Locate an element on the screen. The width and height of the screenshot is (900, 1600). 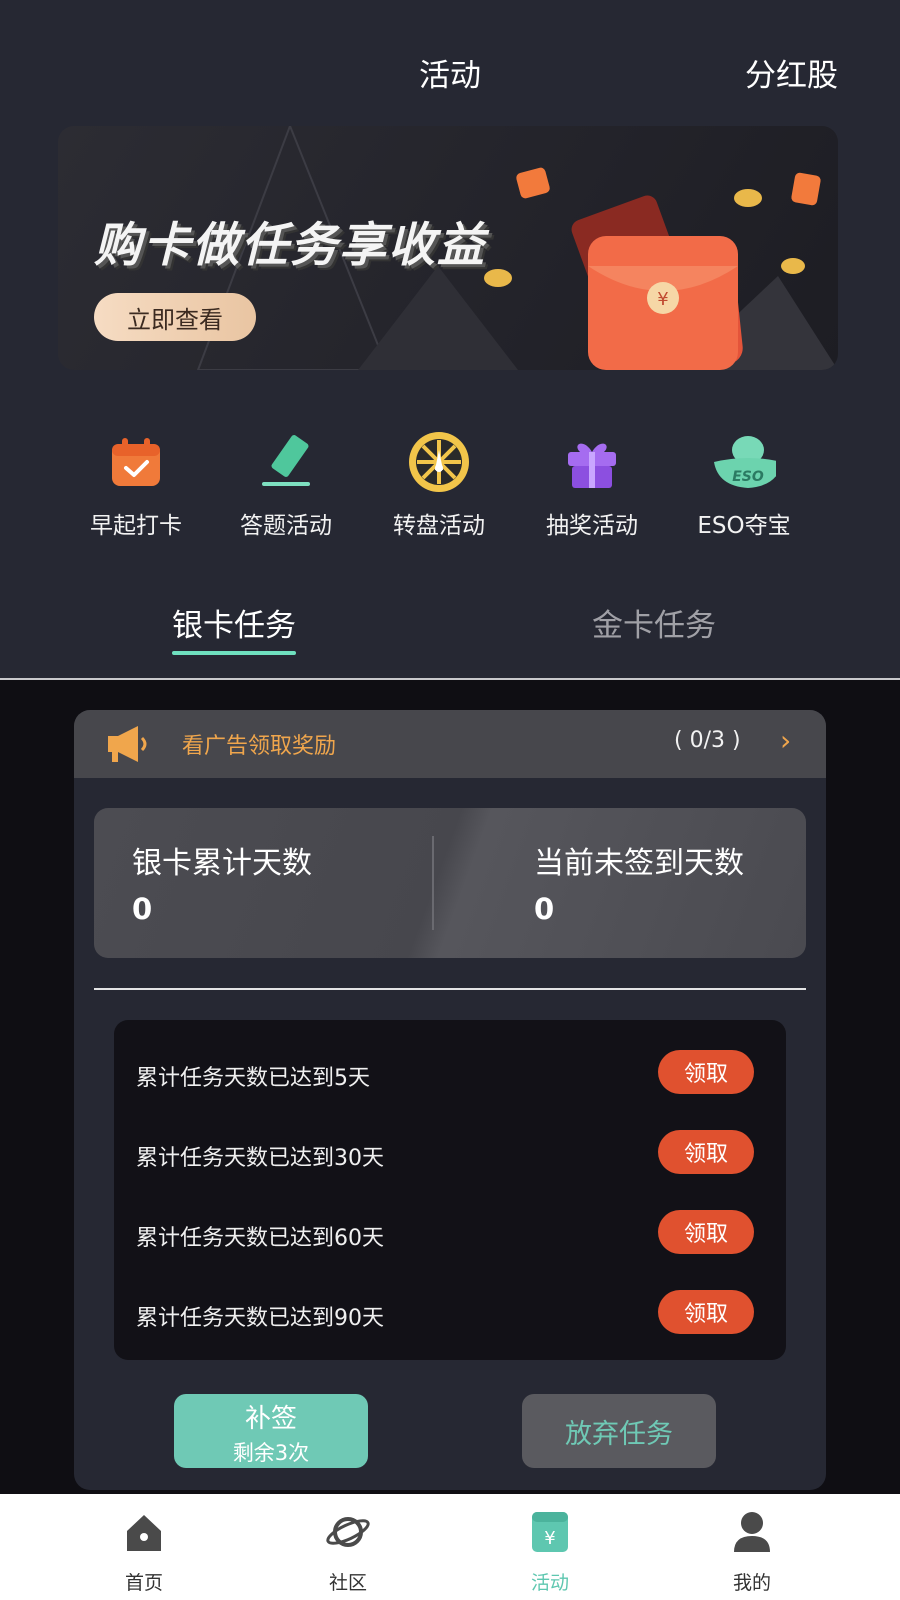
tab-label: 银卡任务 is located at coordinates (234, 626).